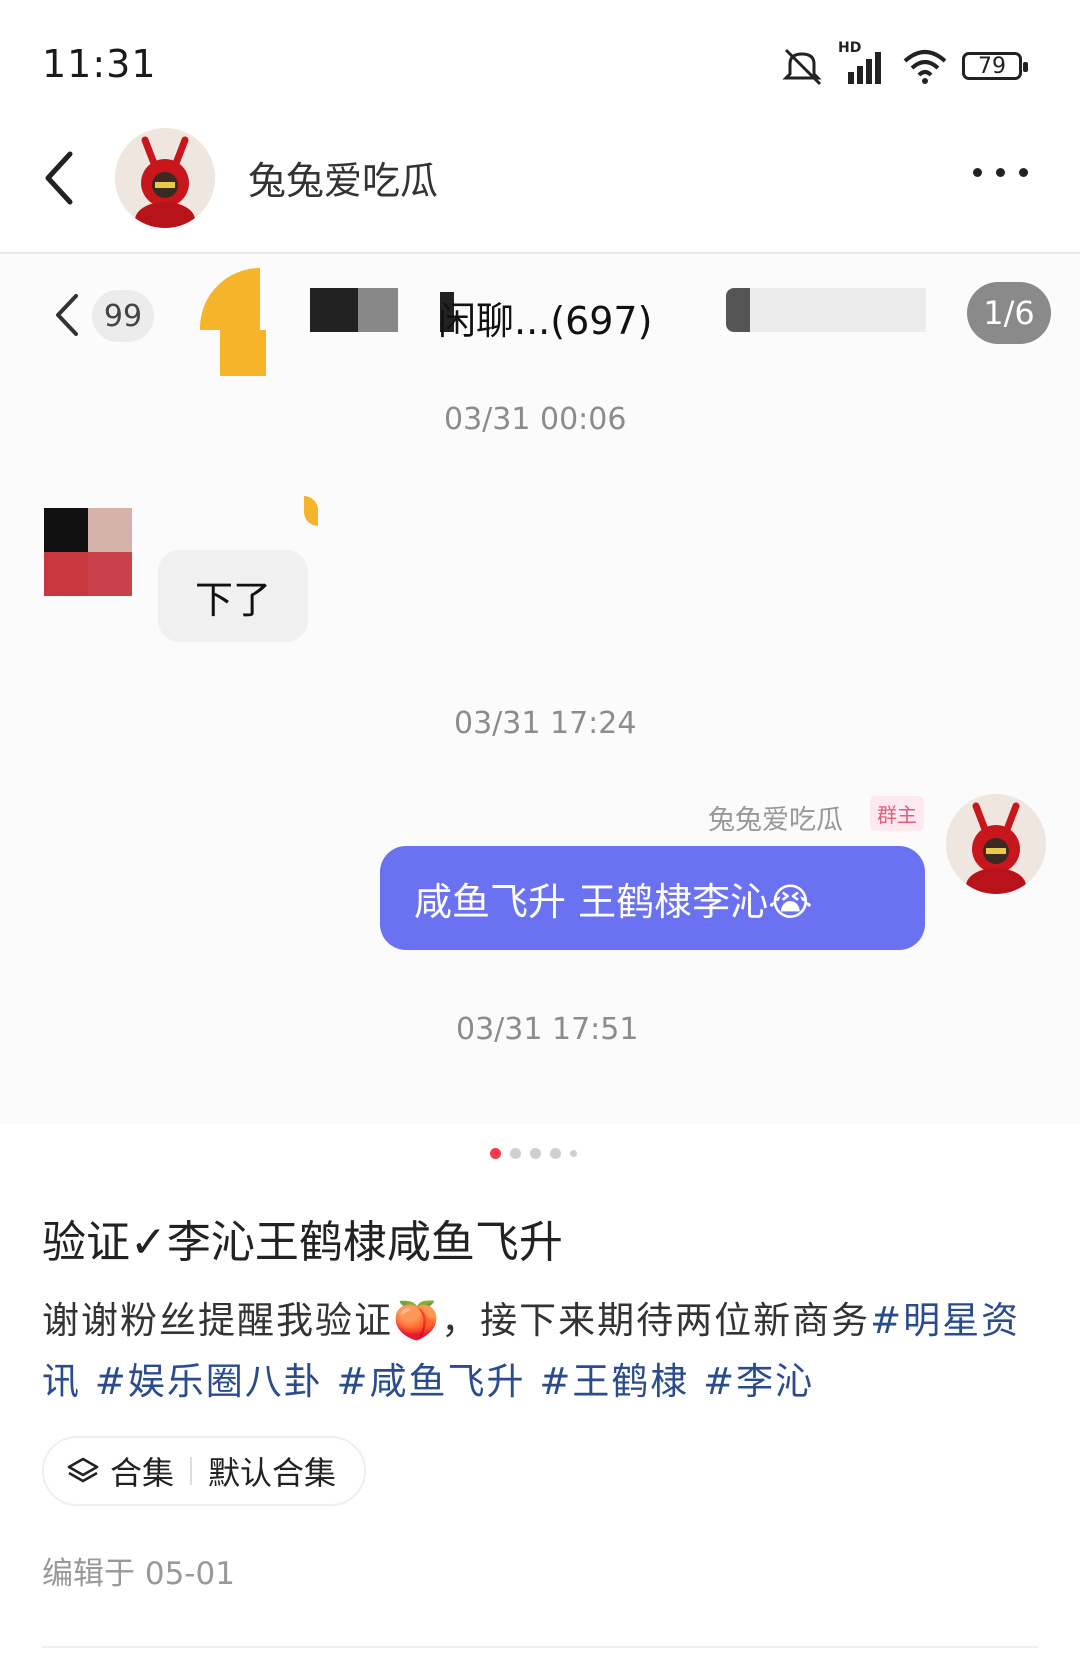 This screenshot has height=1664, width=1080. I want to click on message-bubble: 下了, so click(233, 596).